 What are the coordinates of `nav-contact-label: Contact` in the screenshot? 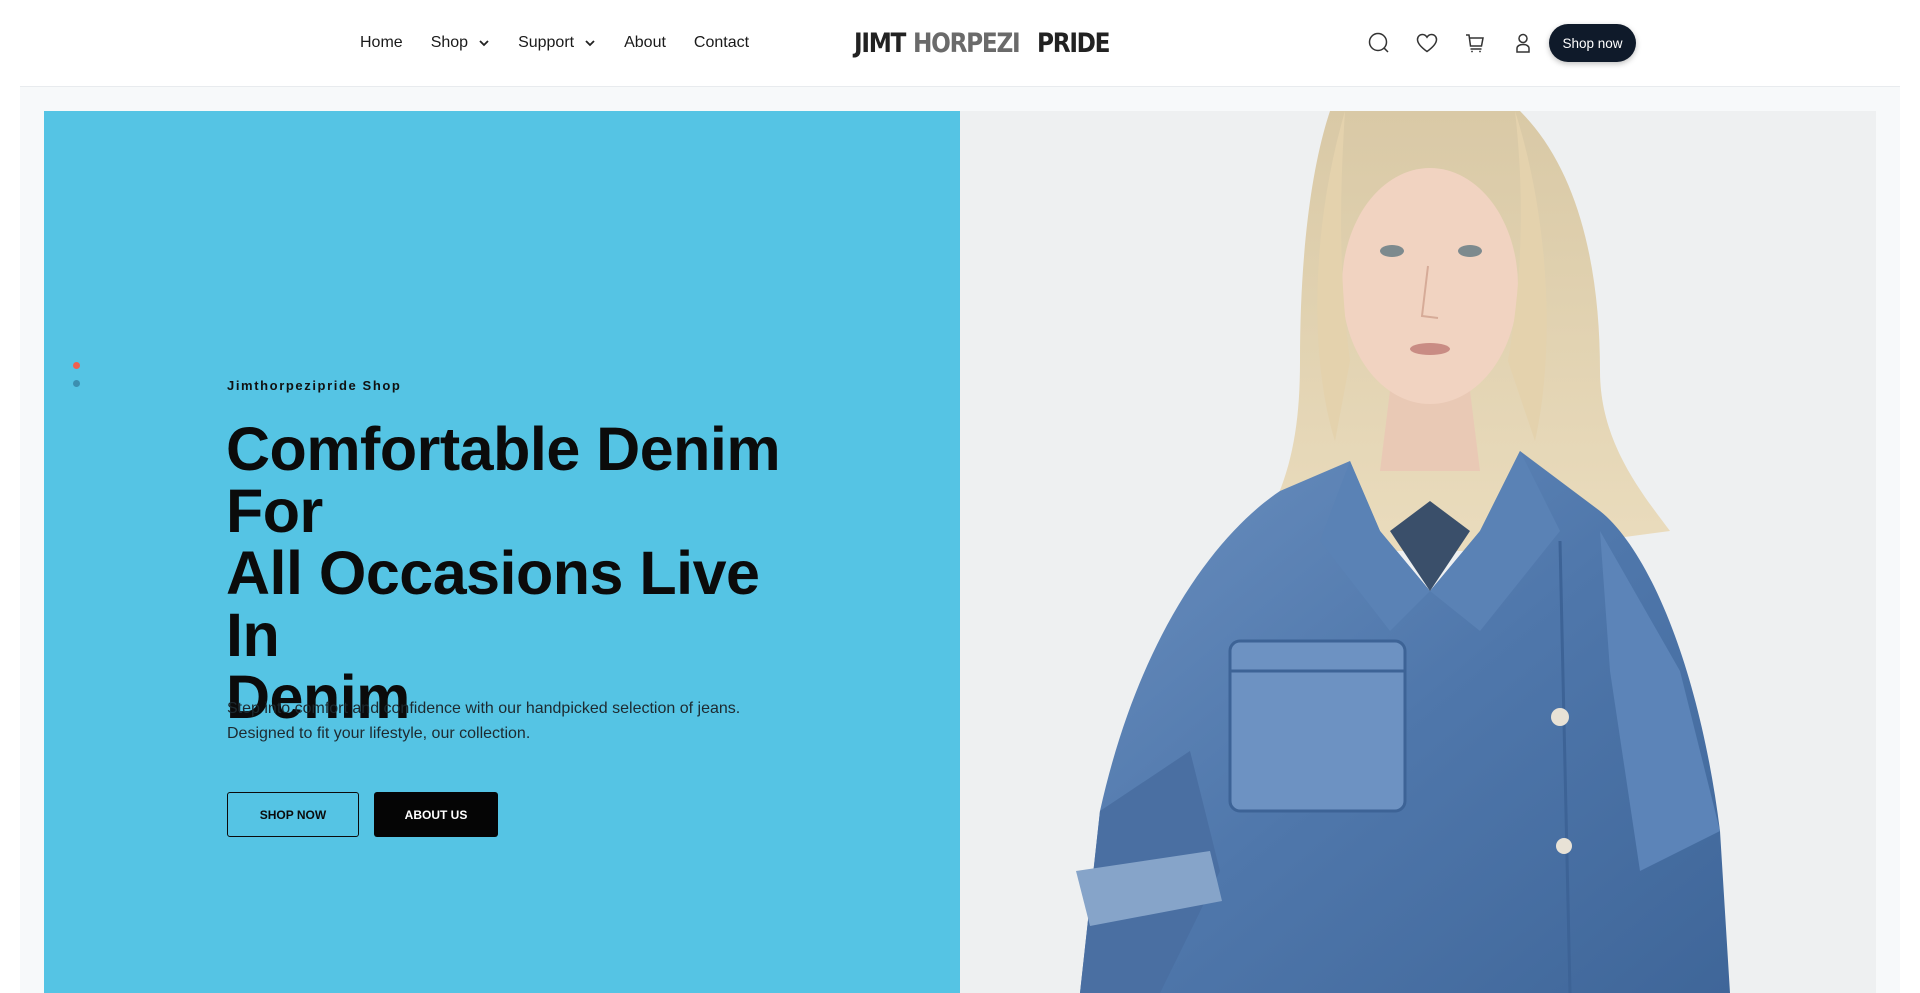 It's located at (721, 42).